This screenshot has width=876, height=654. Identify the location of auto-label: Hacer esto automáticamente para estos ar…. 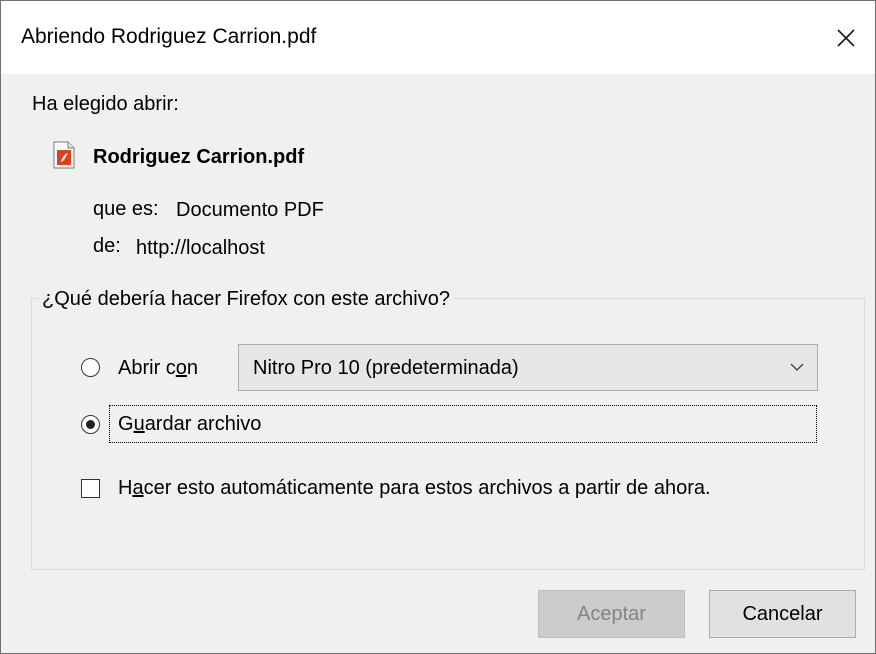
(414, 488).